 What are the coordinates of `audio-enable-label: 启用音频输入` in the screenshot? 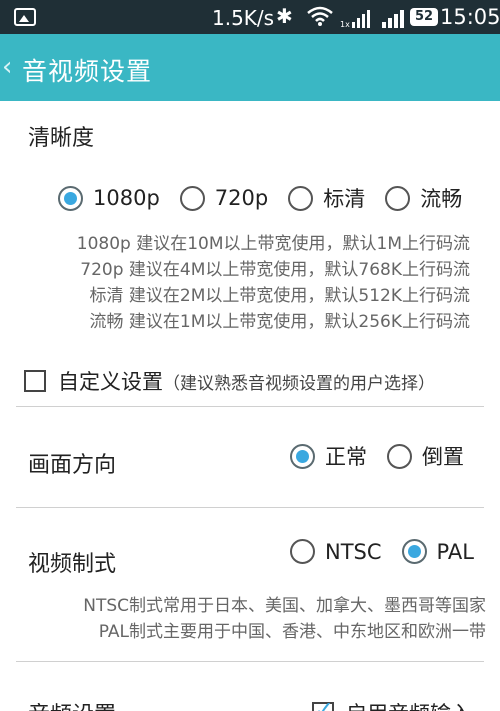 It's located at (409, 704).